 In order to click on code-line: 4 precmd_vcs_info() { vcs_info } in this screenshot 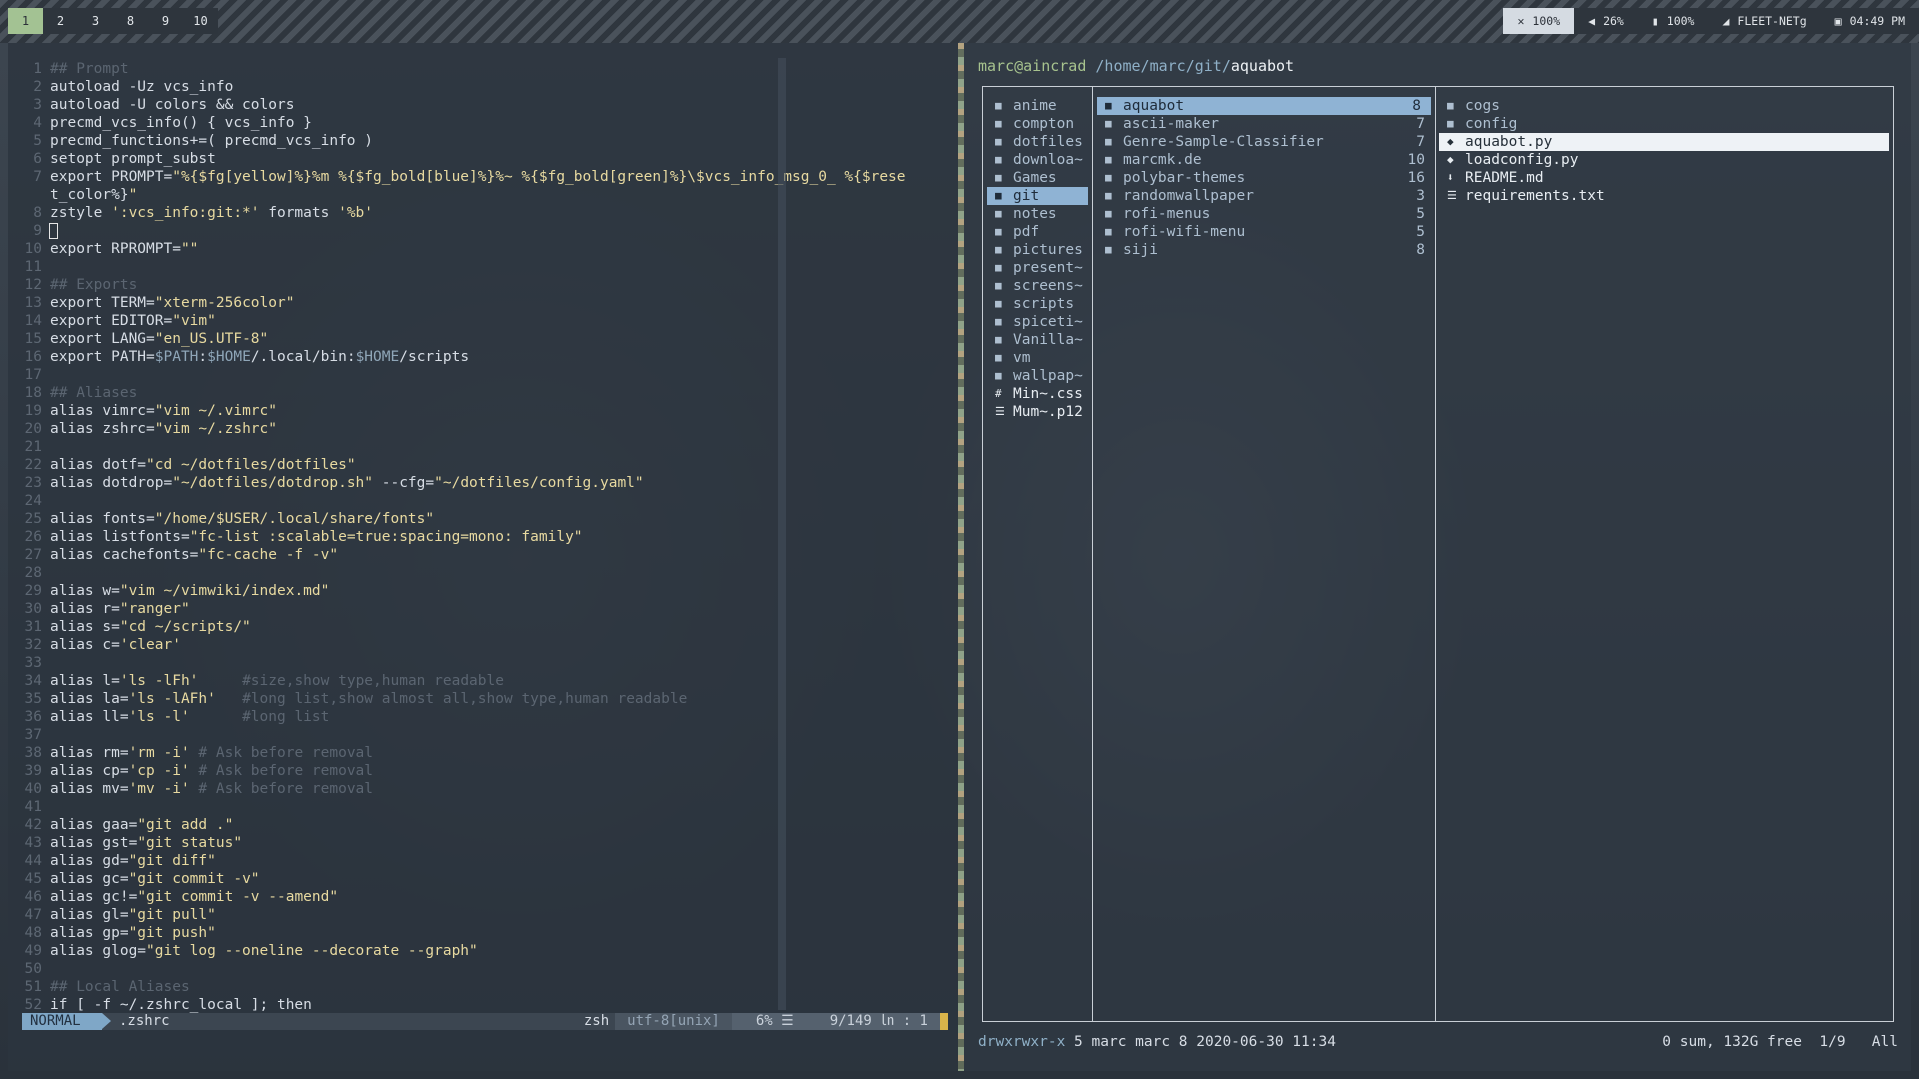, I will do `click(475, 123)`.